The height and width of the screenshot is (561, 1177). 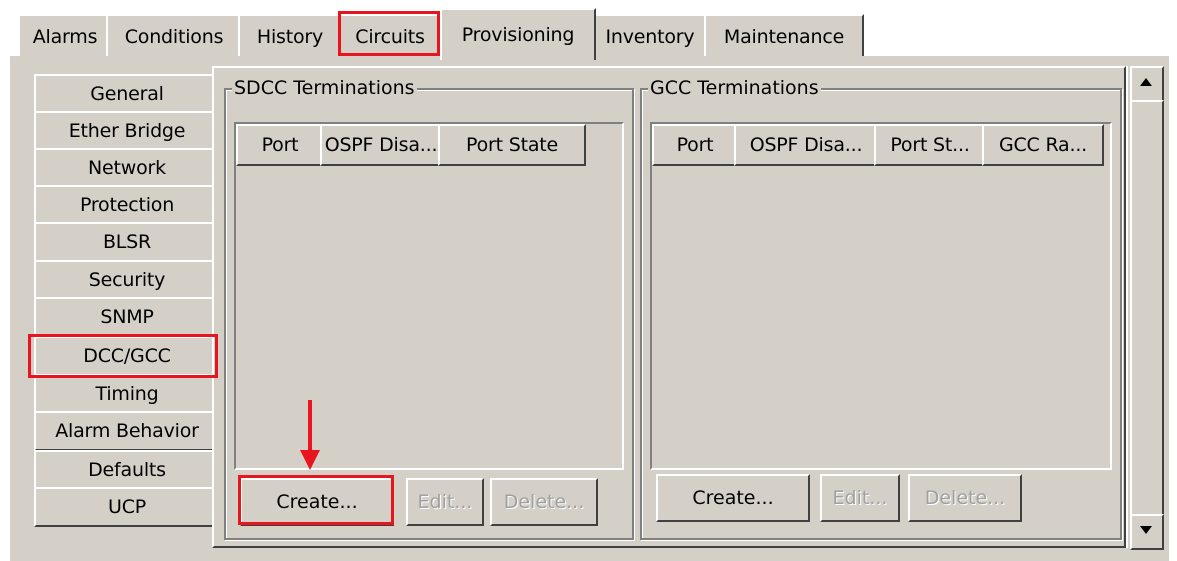 I want to click on tab-label: Circuits, so click(x=390, y=37).